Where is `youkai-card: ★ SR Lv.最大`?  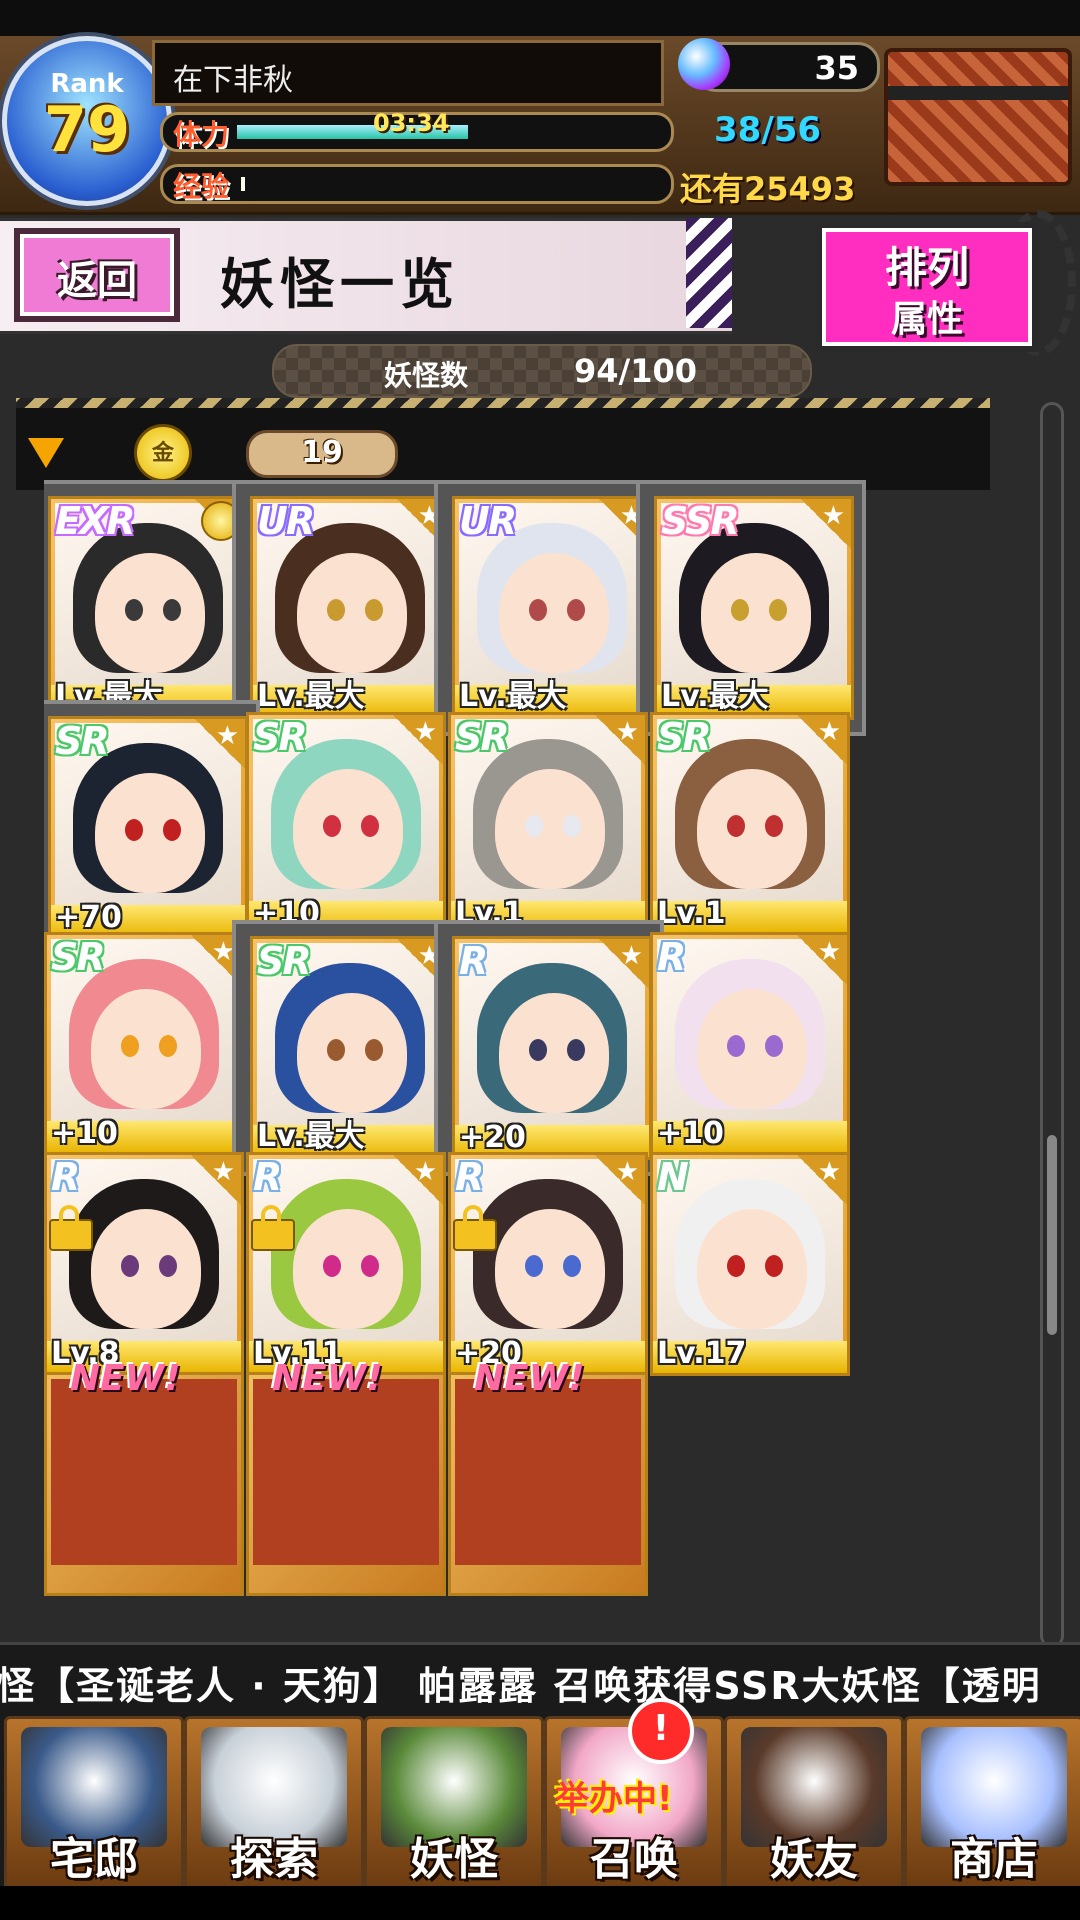 youkai-card: ★ SR Lv.最大 is located at coordinates (347, 1048).